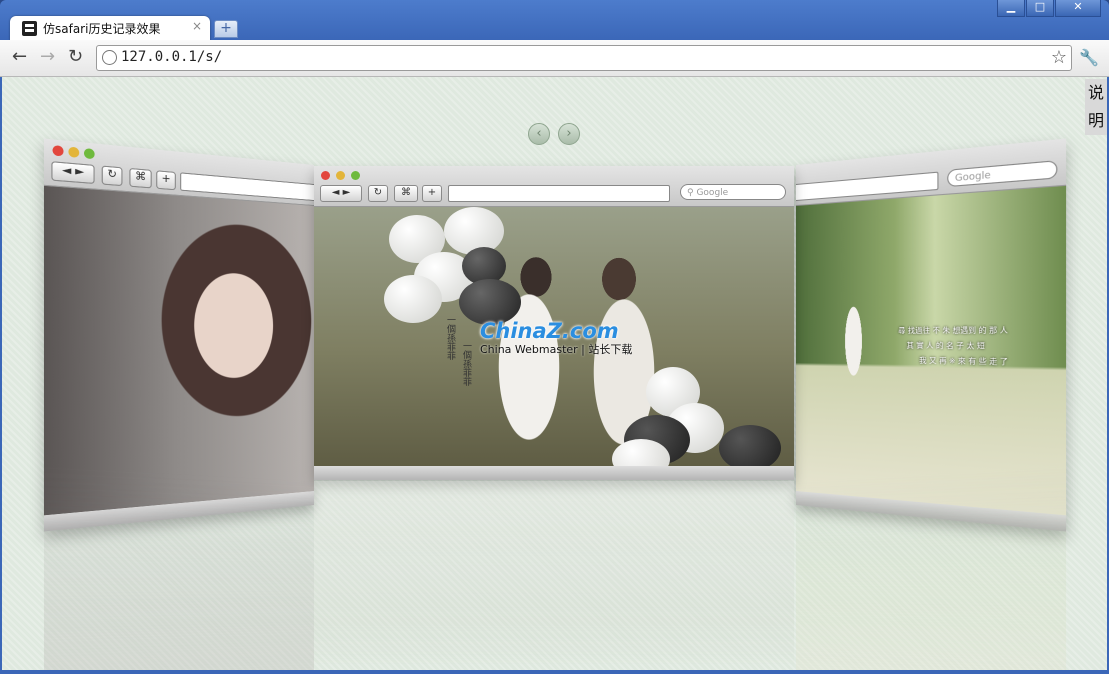  What do you see at coordinates (559, 193) in the screenshot?
I see `card-address-bar` at bounding box center [559, 193].